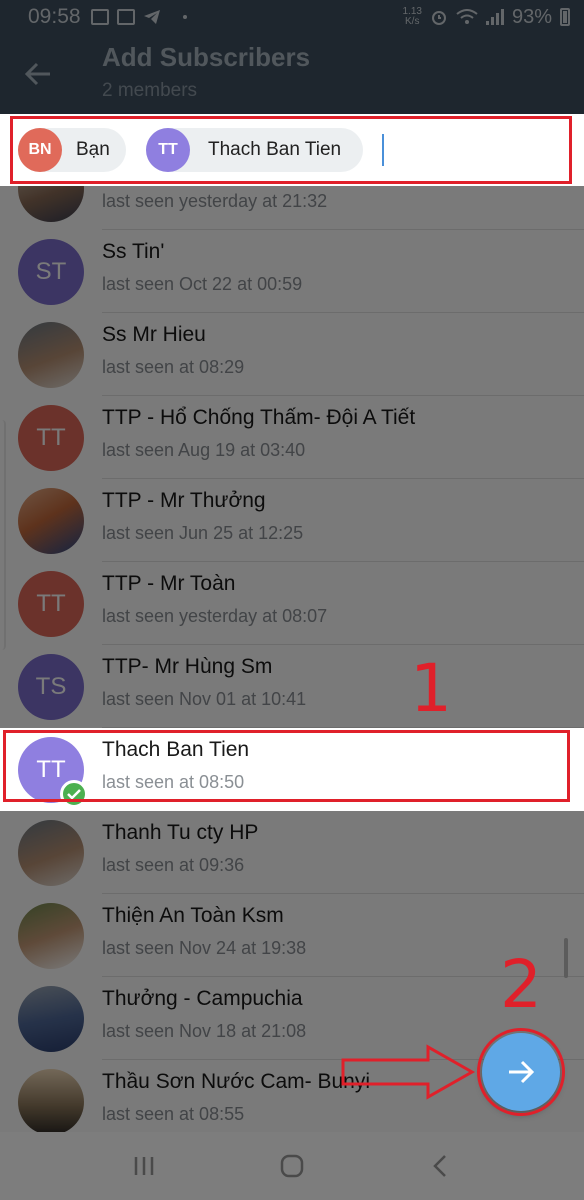  I want to click on arrow-right-icon, so click(522, 1072).